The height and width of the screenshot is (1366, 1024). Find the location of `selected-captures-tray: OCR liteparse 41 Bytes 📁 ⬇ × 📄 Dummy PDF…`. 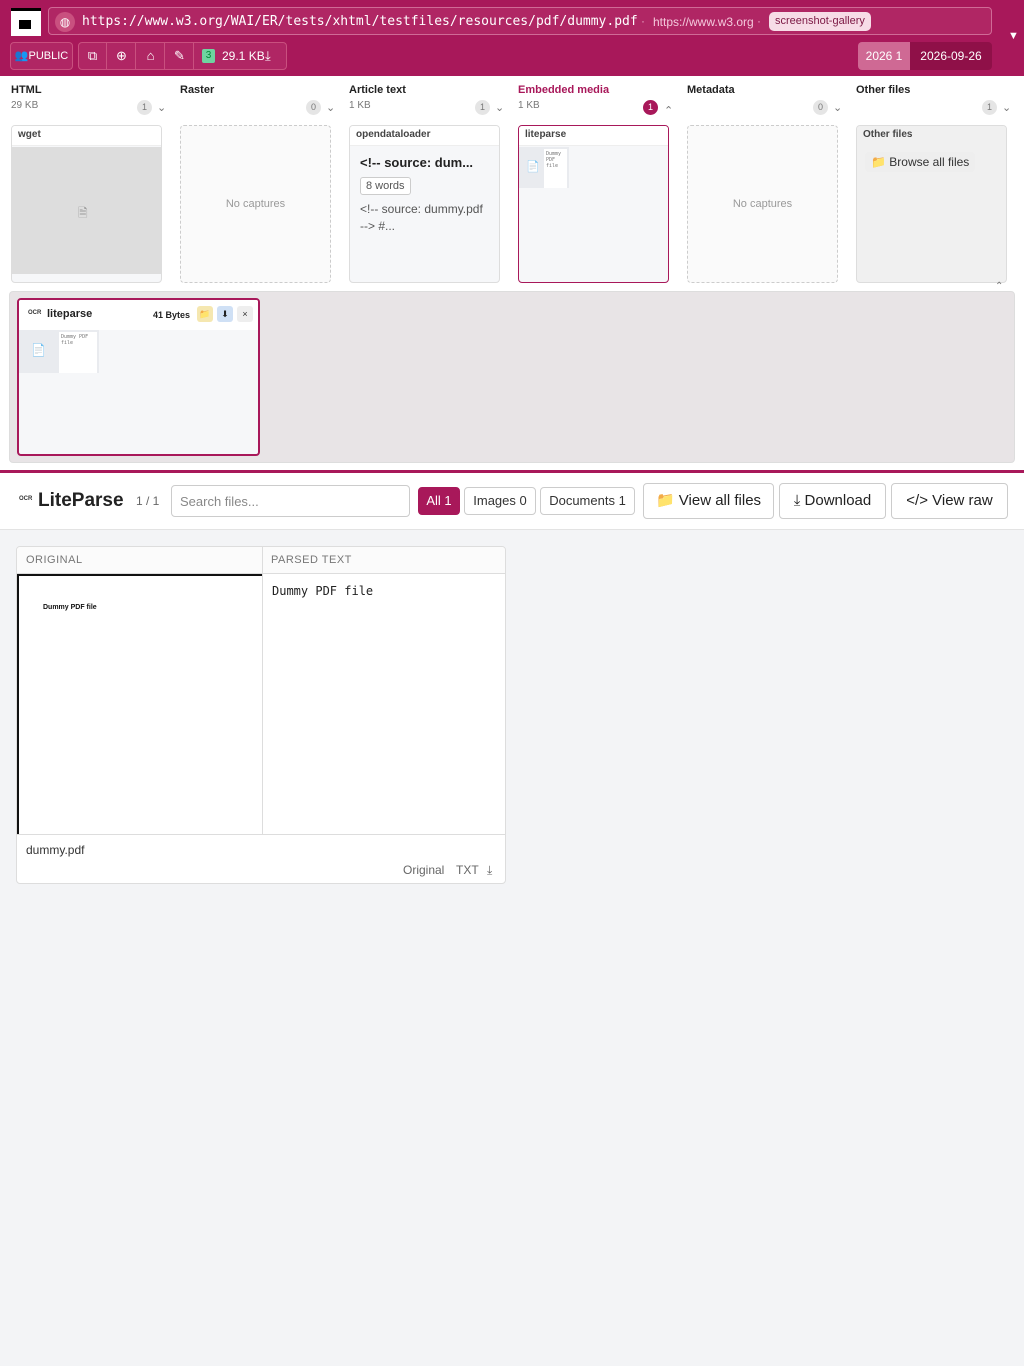

selected-captures-tray: OCR liteparse 41 Bytes 📁 ⬇ × 📄 Dummy PDF… is located at coordinates (512, 377).